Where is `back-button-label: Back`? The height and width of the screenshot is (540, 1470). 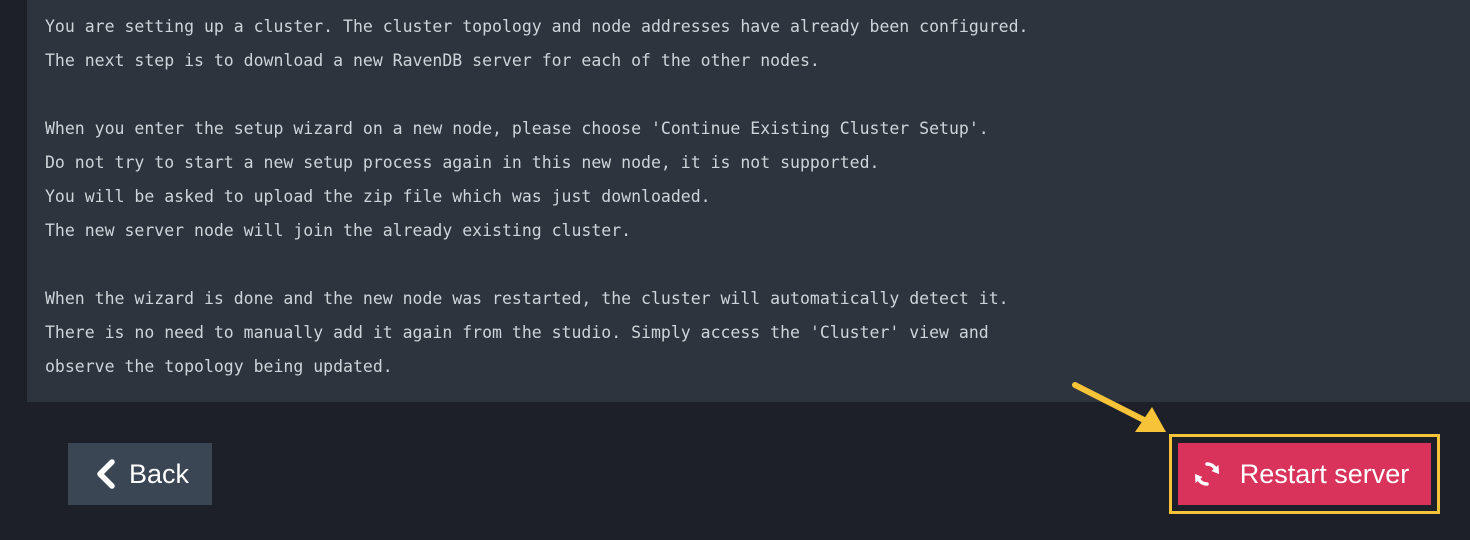 back-button-label: Back is located at coordinates (159, 473).